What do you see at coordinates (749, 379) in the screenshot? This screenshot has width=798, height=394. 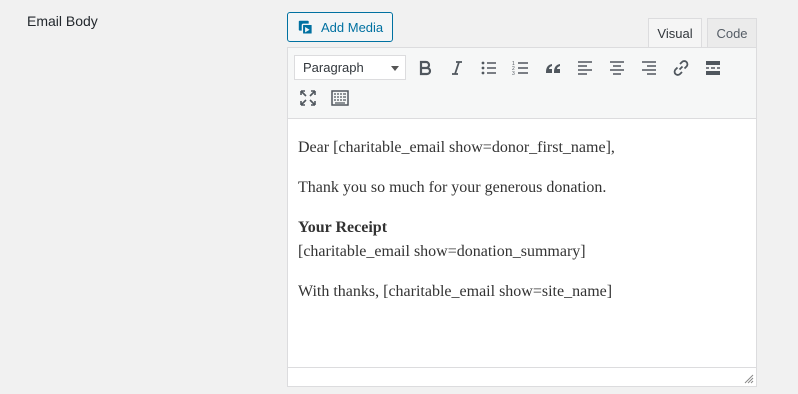 I see `resize-handle-icon` at bounding box center [749, 379].